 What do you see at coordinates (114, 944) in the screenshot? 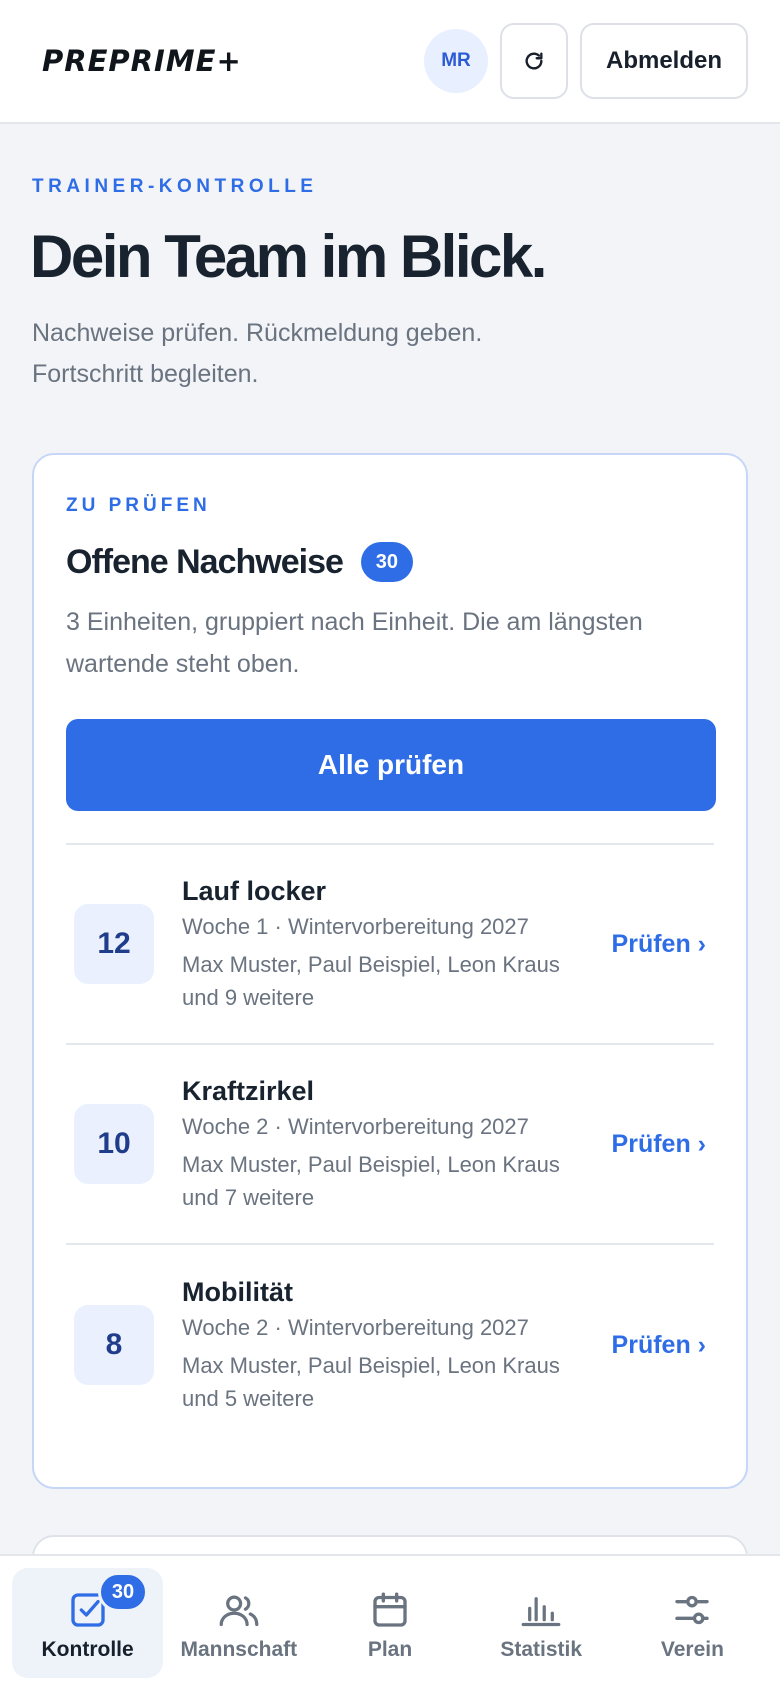
I see `pending-count: 12` at bounding box center [114, 944].